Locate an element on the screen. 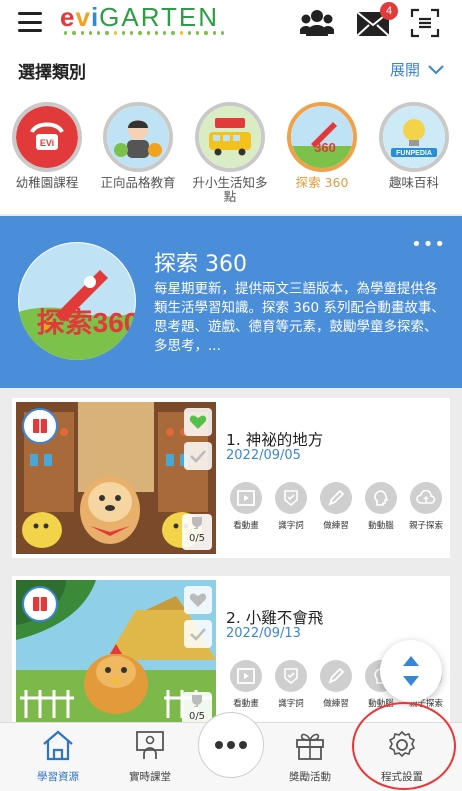 The width and height of the screenshot is (462, 791). svg-text: 360 is located at coordinates (325, 147).